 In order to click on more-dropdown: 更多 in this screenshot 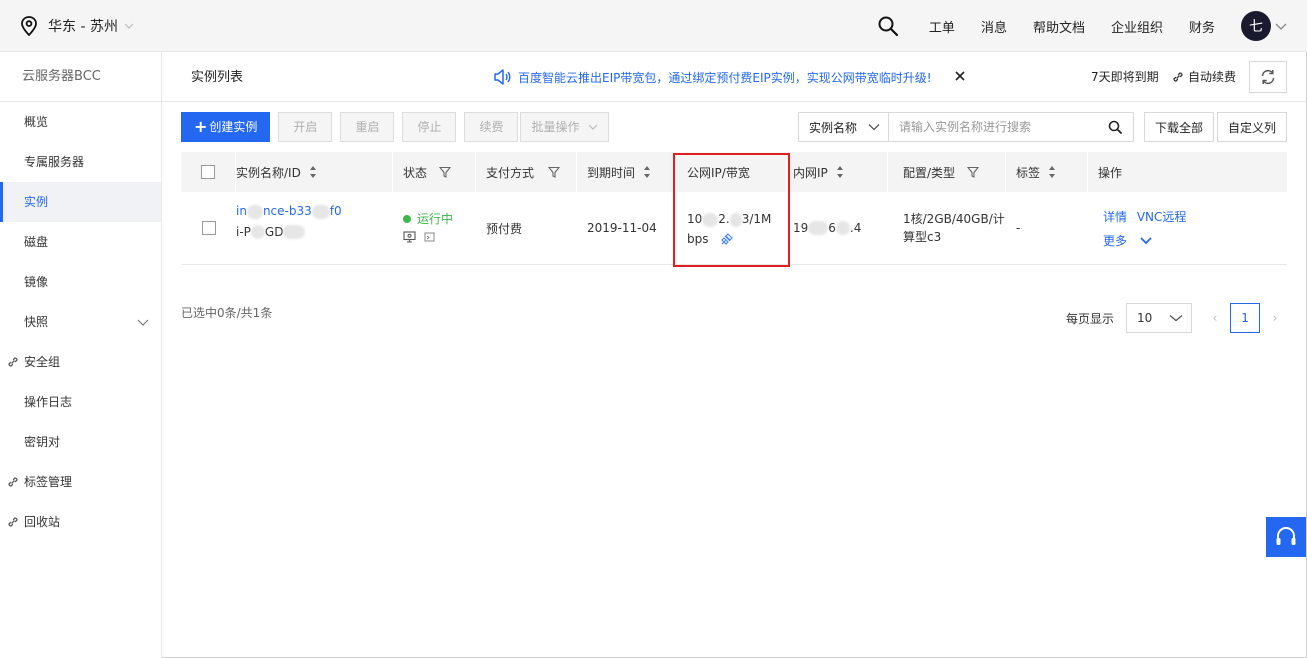, I will do `click(1195, 241)`.